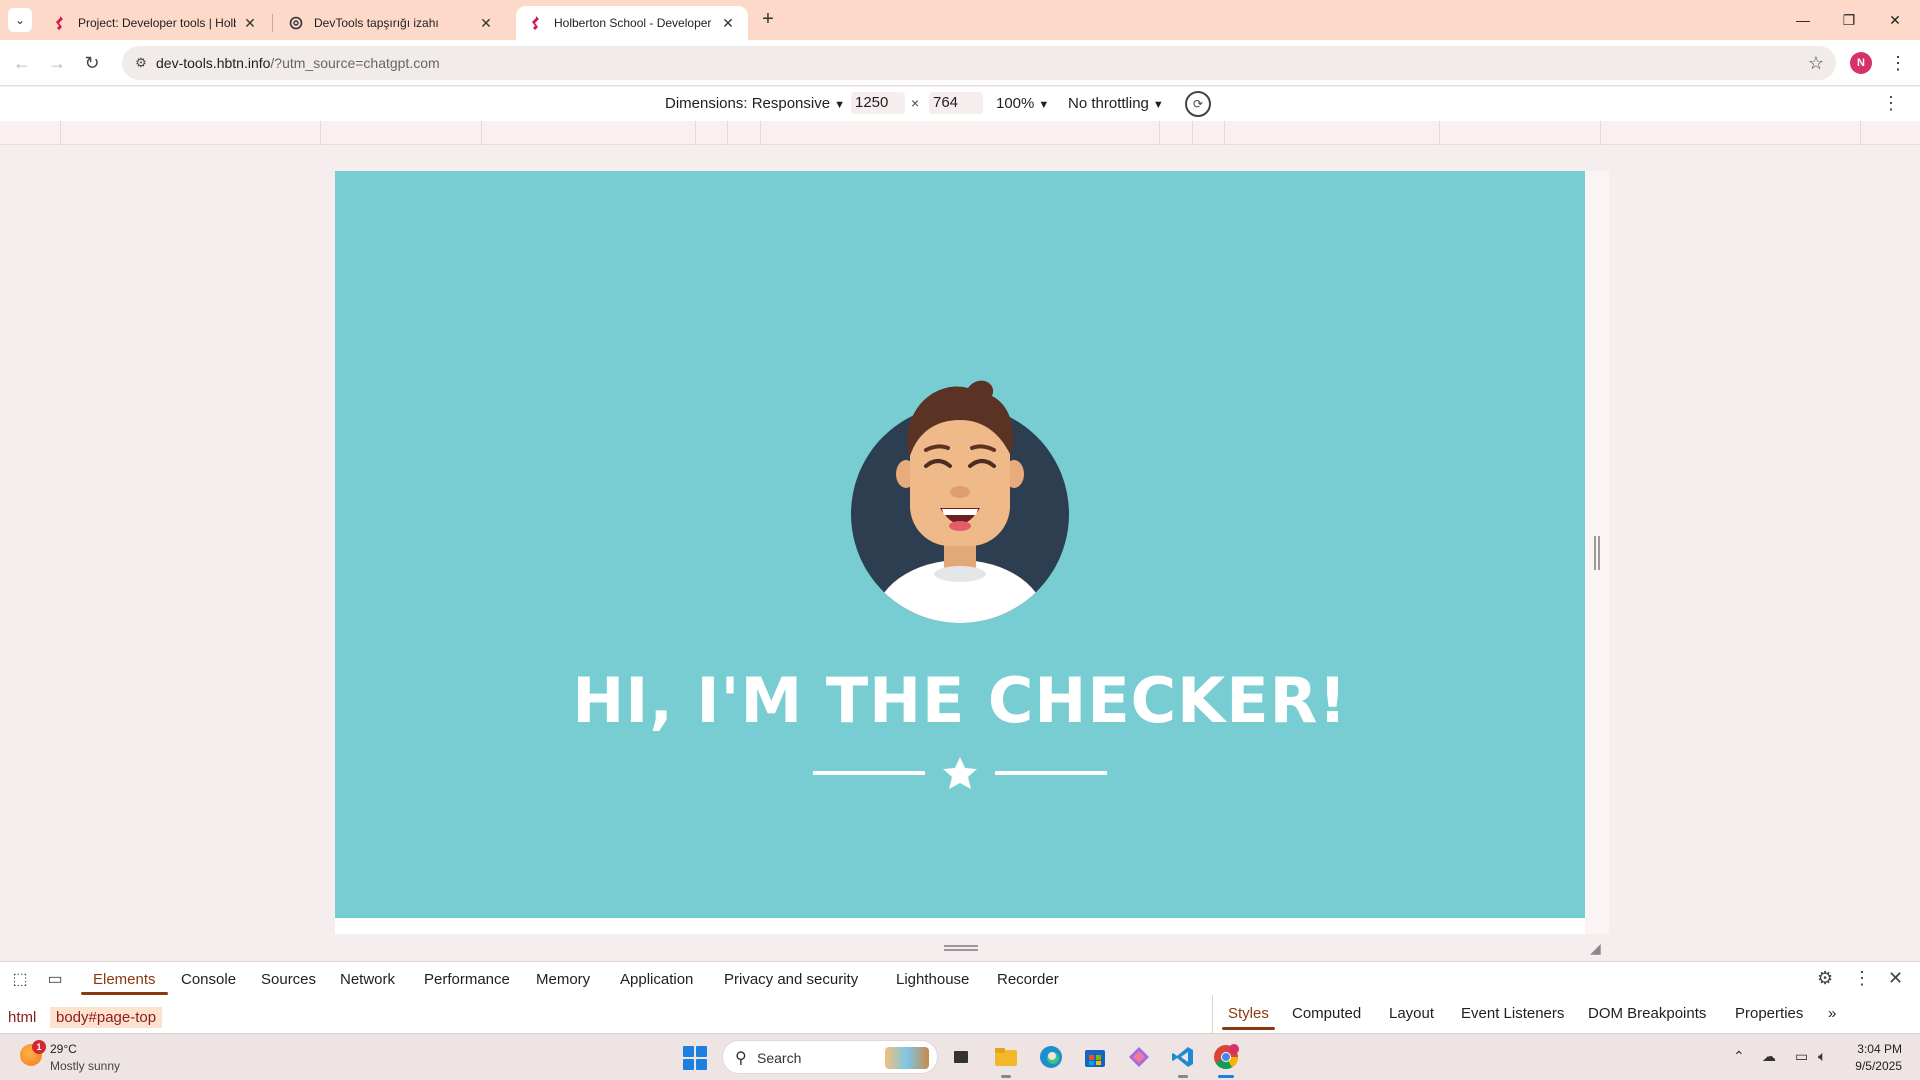  I want to click on browser-tab-holberton-active: Holberton School - Developer t ✕, so click(632, 23).